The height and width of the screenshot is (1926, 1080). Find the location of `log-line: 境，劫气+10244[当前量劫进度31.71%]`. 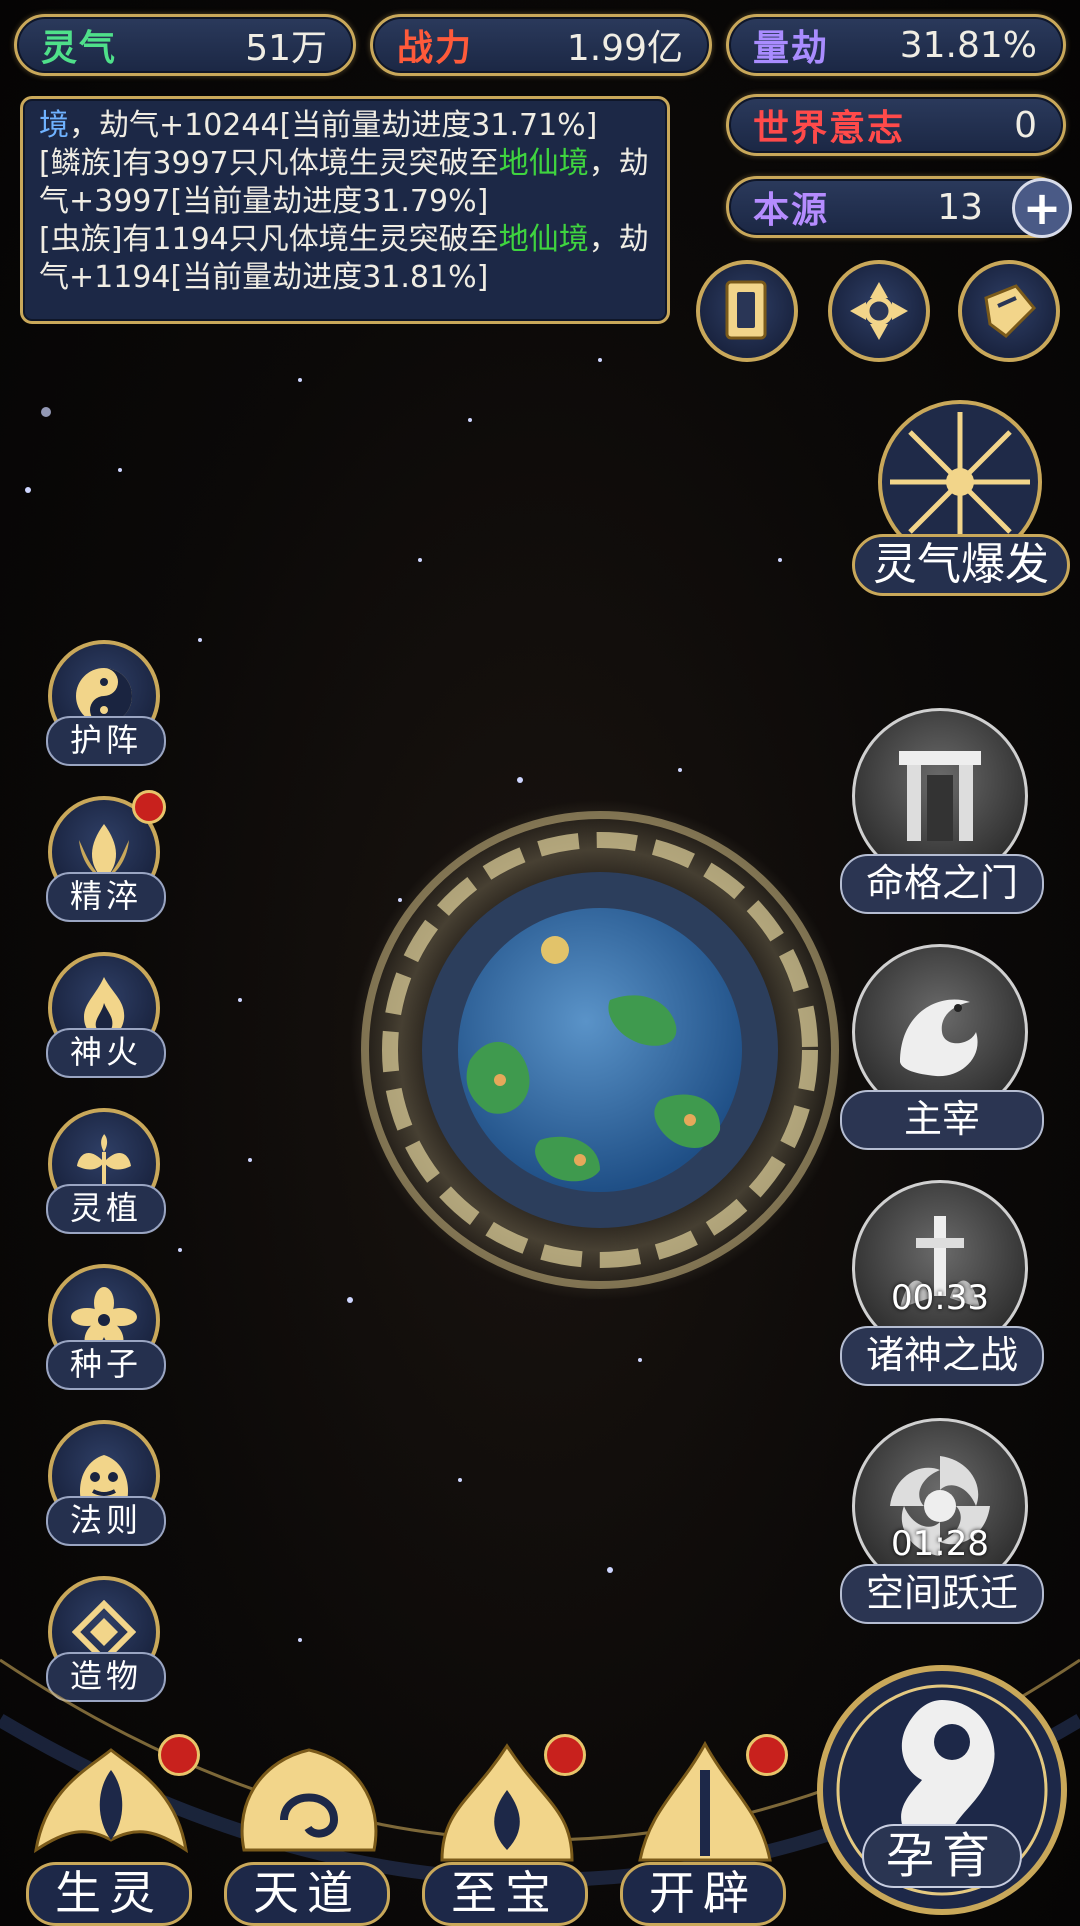

log-line: 境，劫气+10244[当前量劫进度31.71%] is located at coordinates (345, 126).